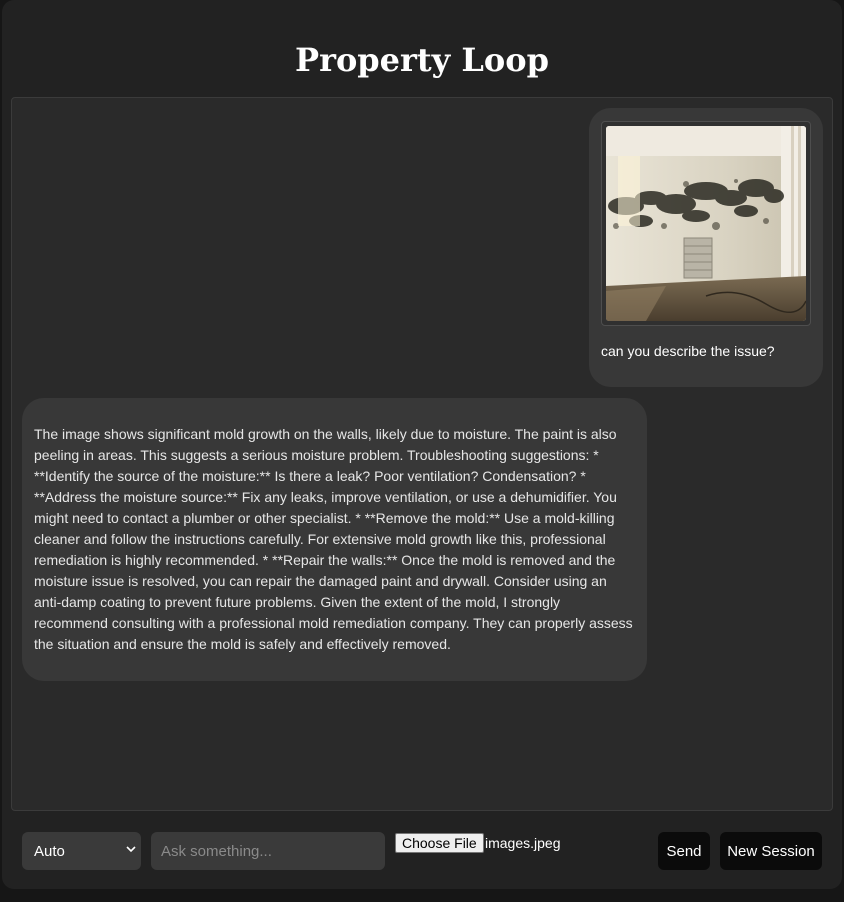 This screenshot has width=844, height=902. Describe the element at coordinates (684, 851) in the screenshot. I see `send-button: Send` at that location.